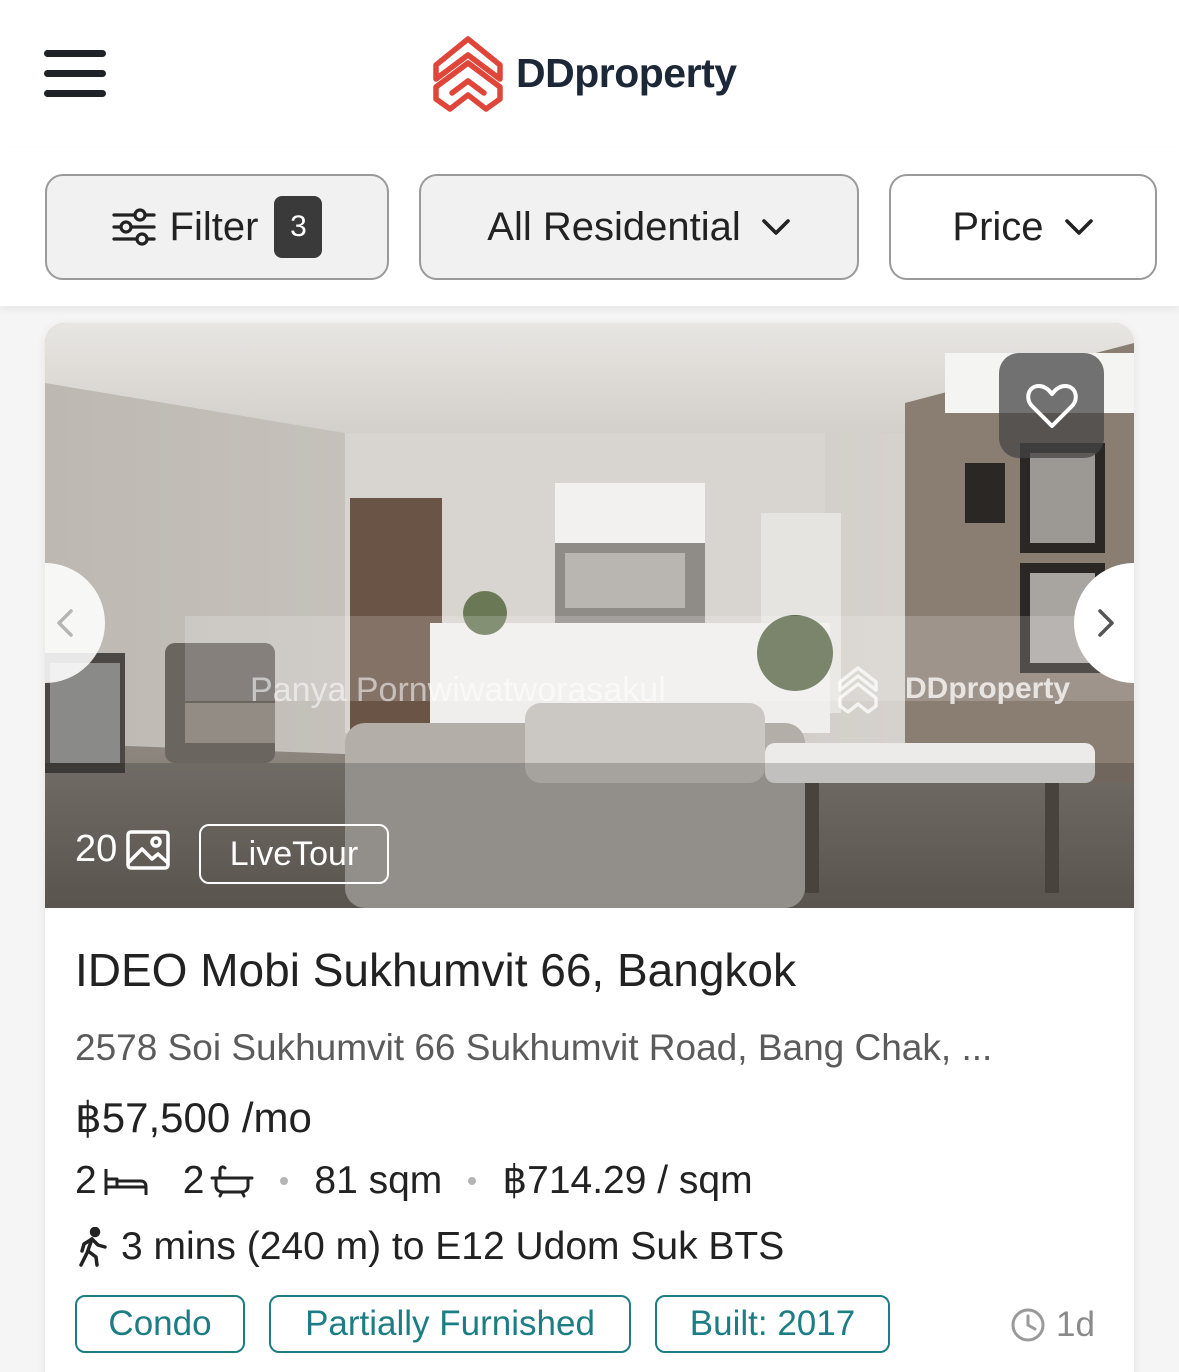  What do you see at coordinates (378, 1180) in the screenshot?
I see `floor-area: 81 sqm` at bounding box center [378, 1180].